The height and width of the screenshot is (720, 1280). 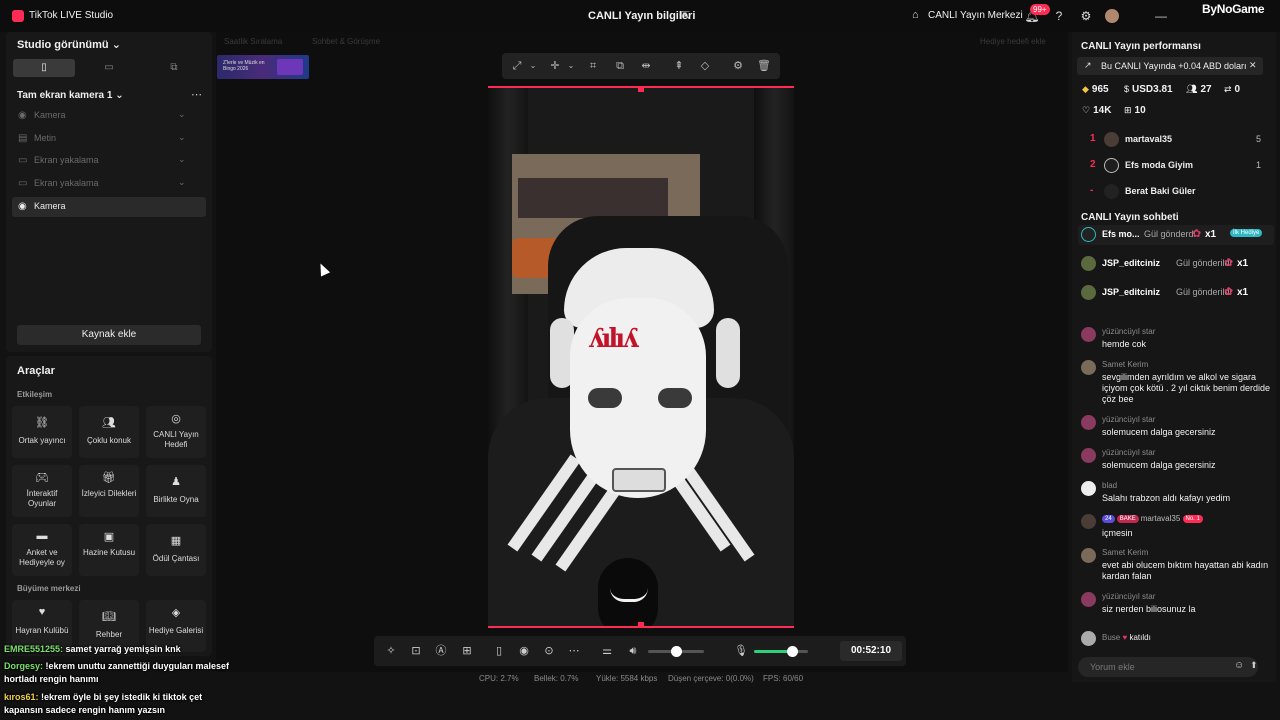 What do you see at coordinates (524, 651) in the screenshot?
I see `record-icon: ◉` at bounding box center [524, 651].